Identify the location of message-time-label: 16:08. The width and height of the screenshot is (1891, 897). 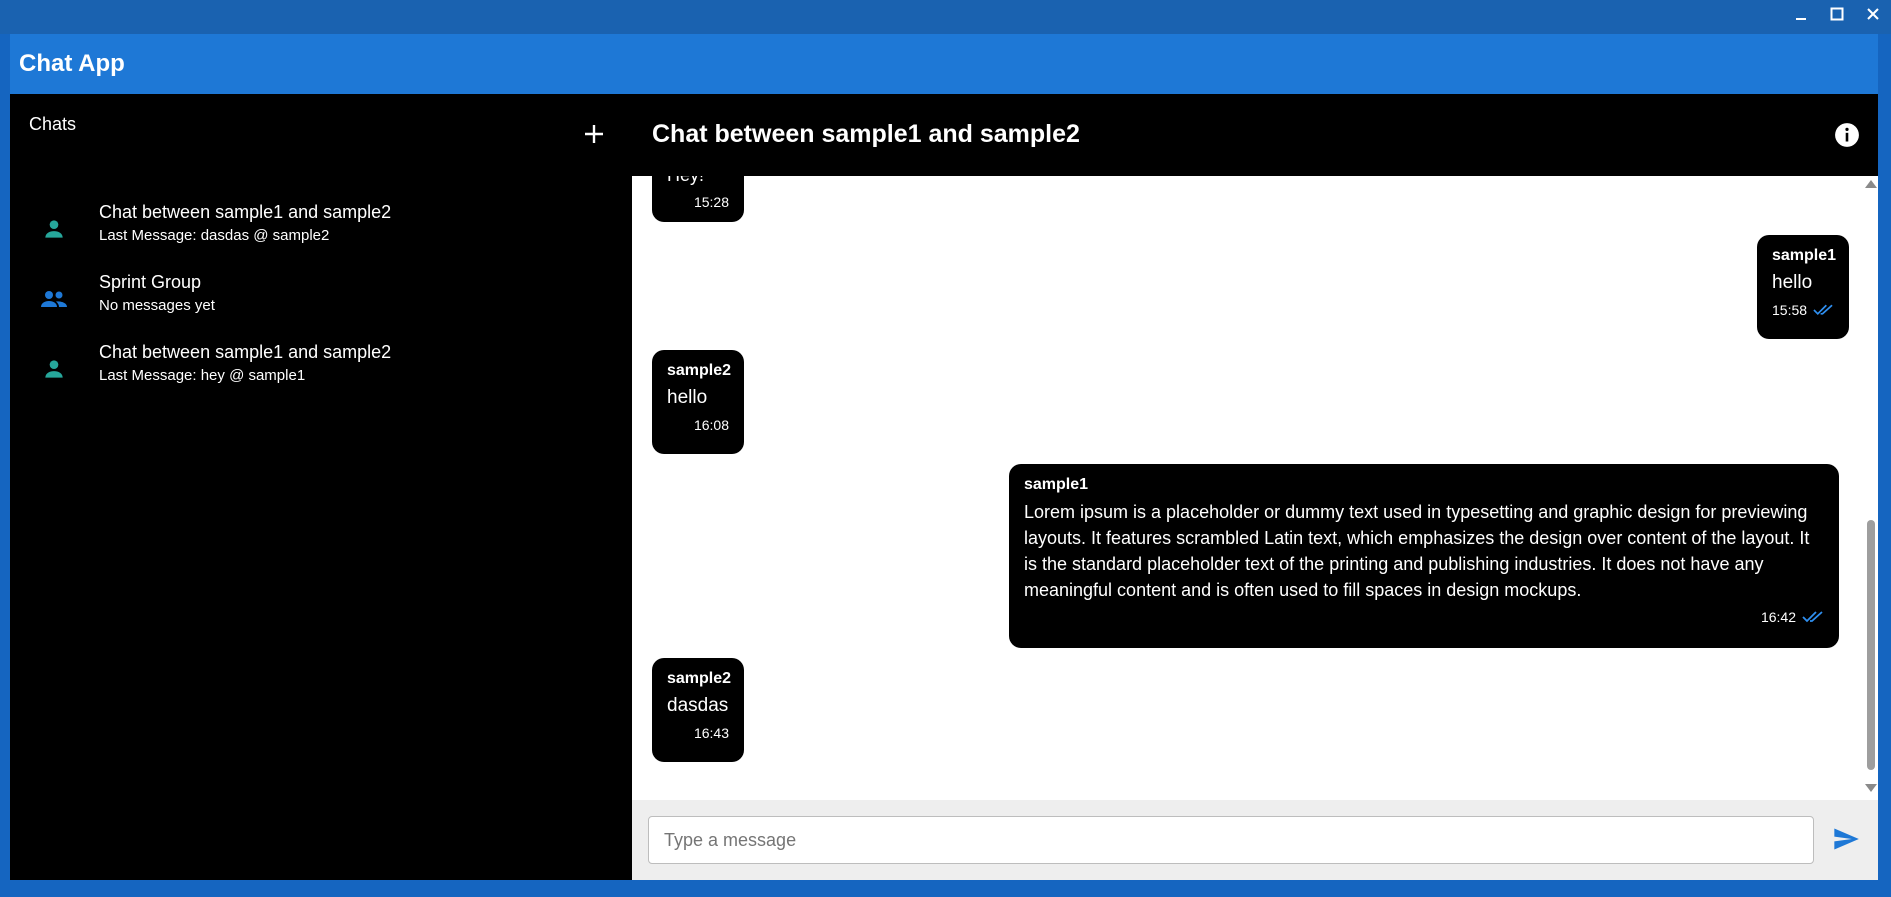
(711, 425).